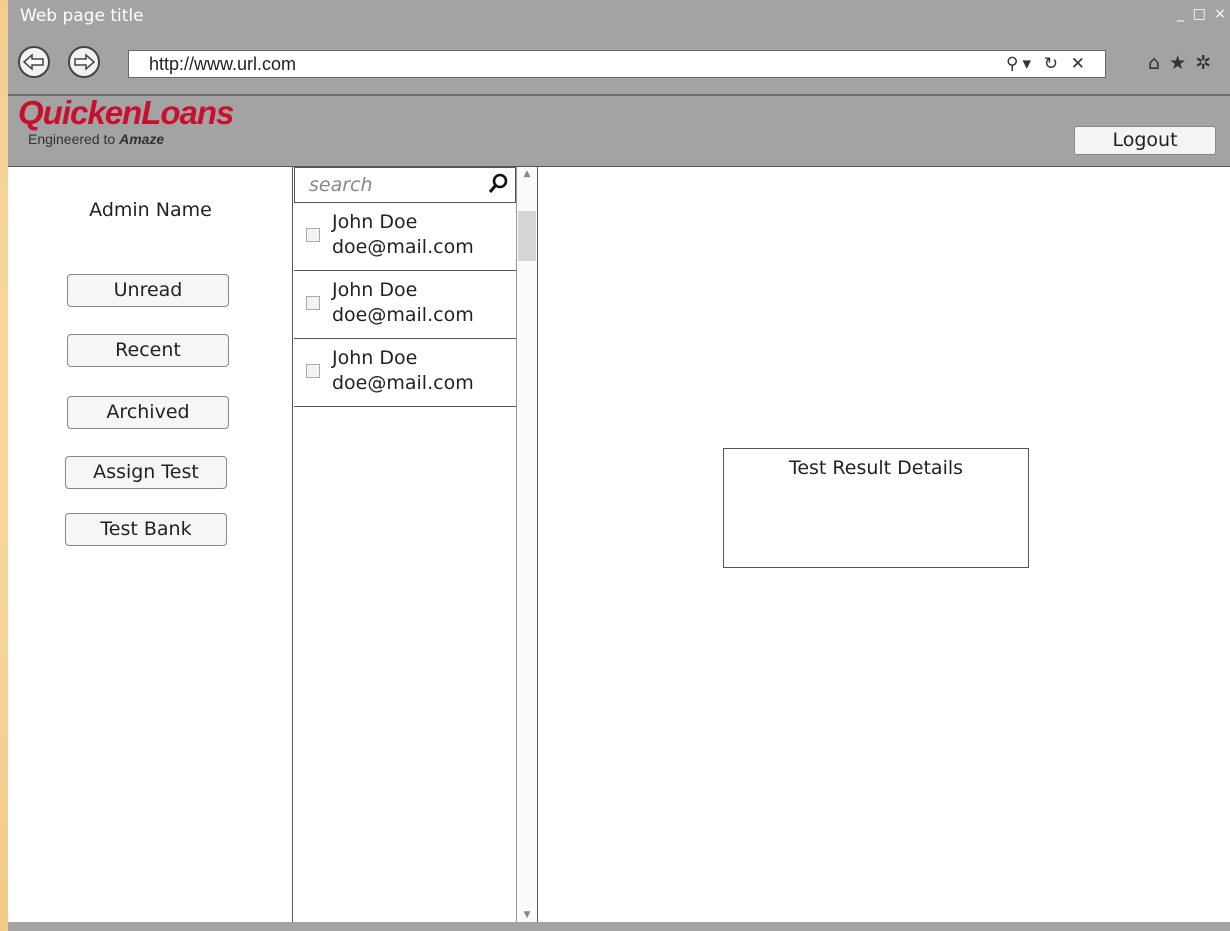 The image size is (1230, 931). What do you see at coordinates (1203, 63) in the screenshot?
I see `gear-icon: ✲` at bounding box center [1203, 63].